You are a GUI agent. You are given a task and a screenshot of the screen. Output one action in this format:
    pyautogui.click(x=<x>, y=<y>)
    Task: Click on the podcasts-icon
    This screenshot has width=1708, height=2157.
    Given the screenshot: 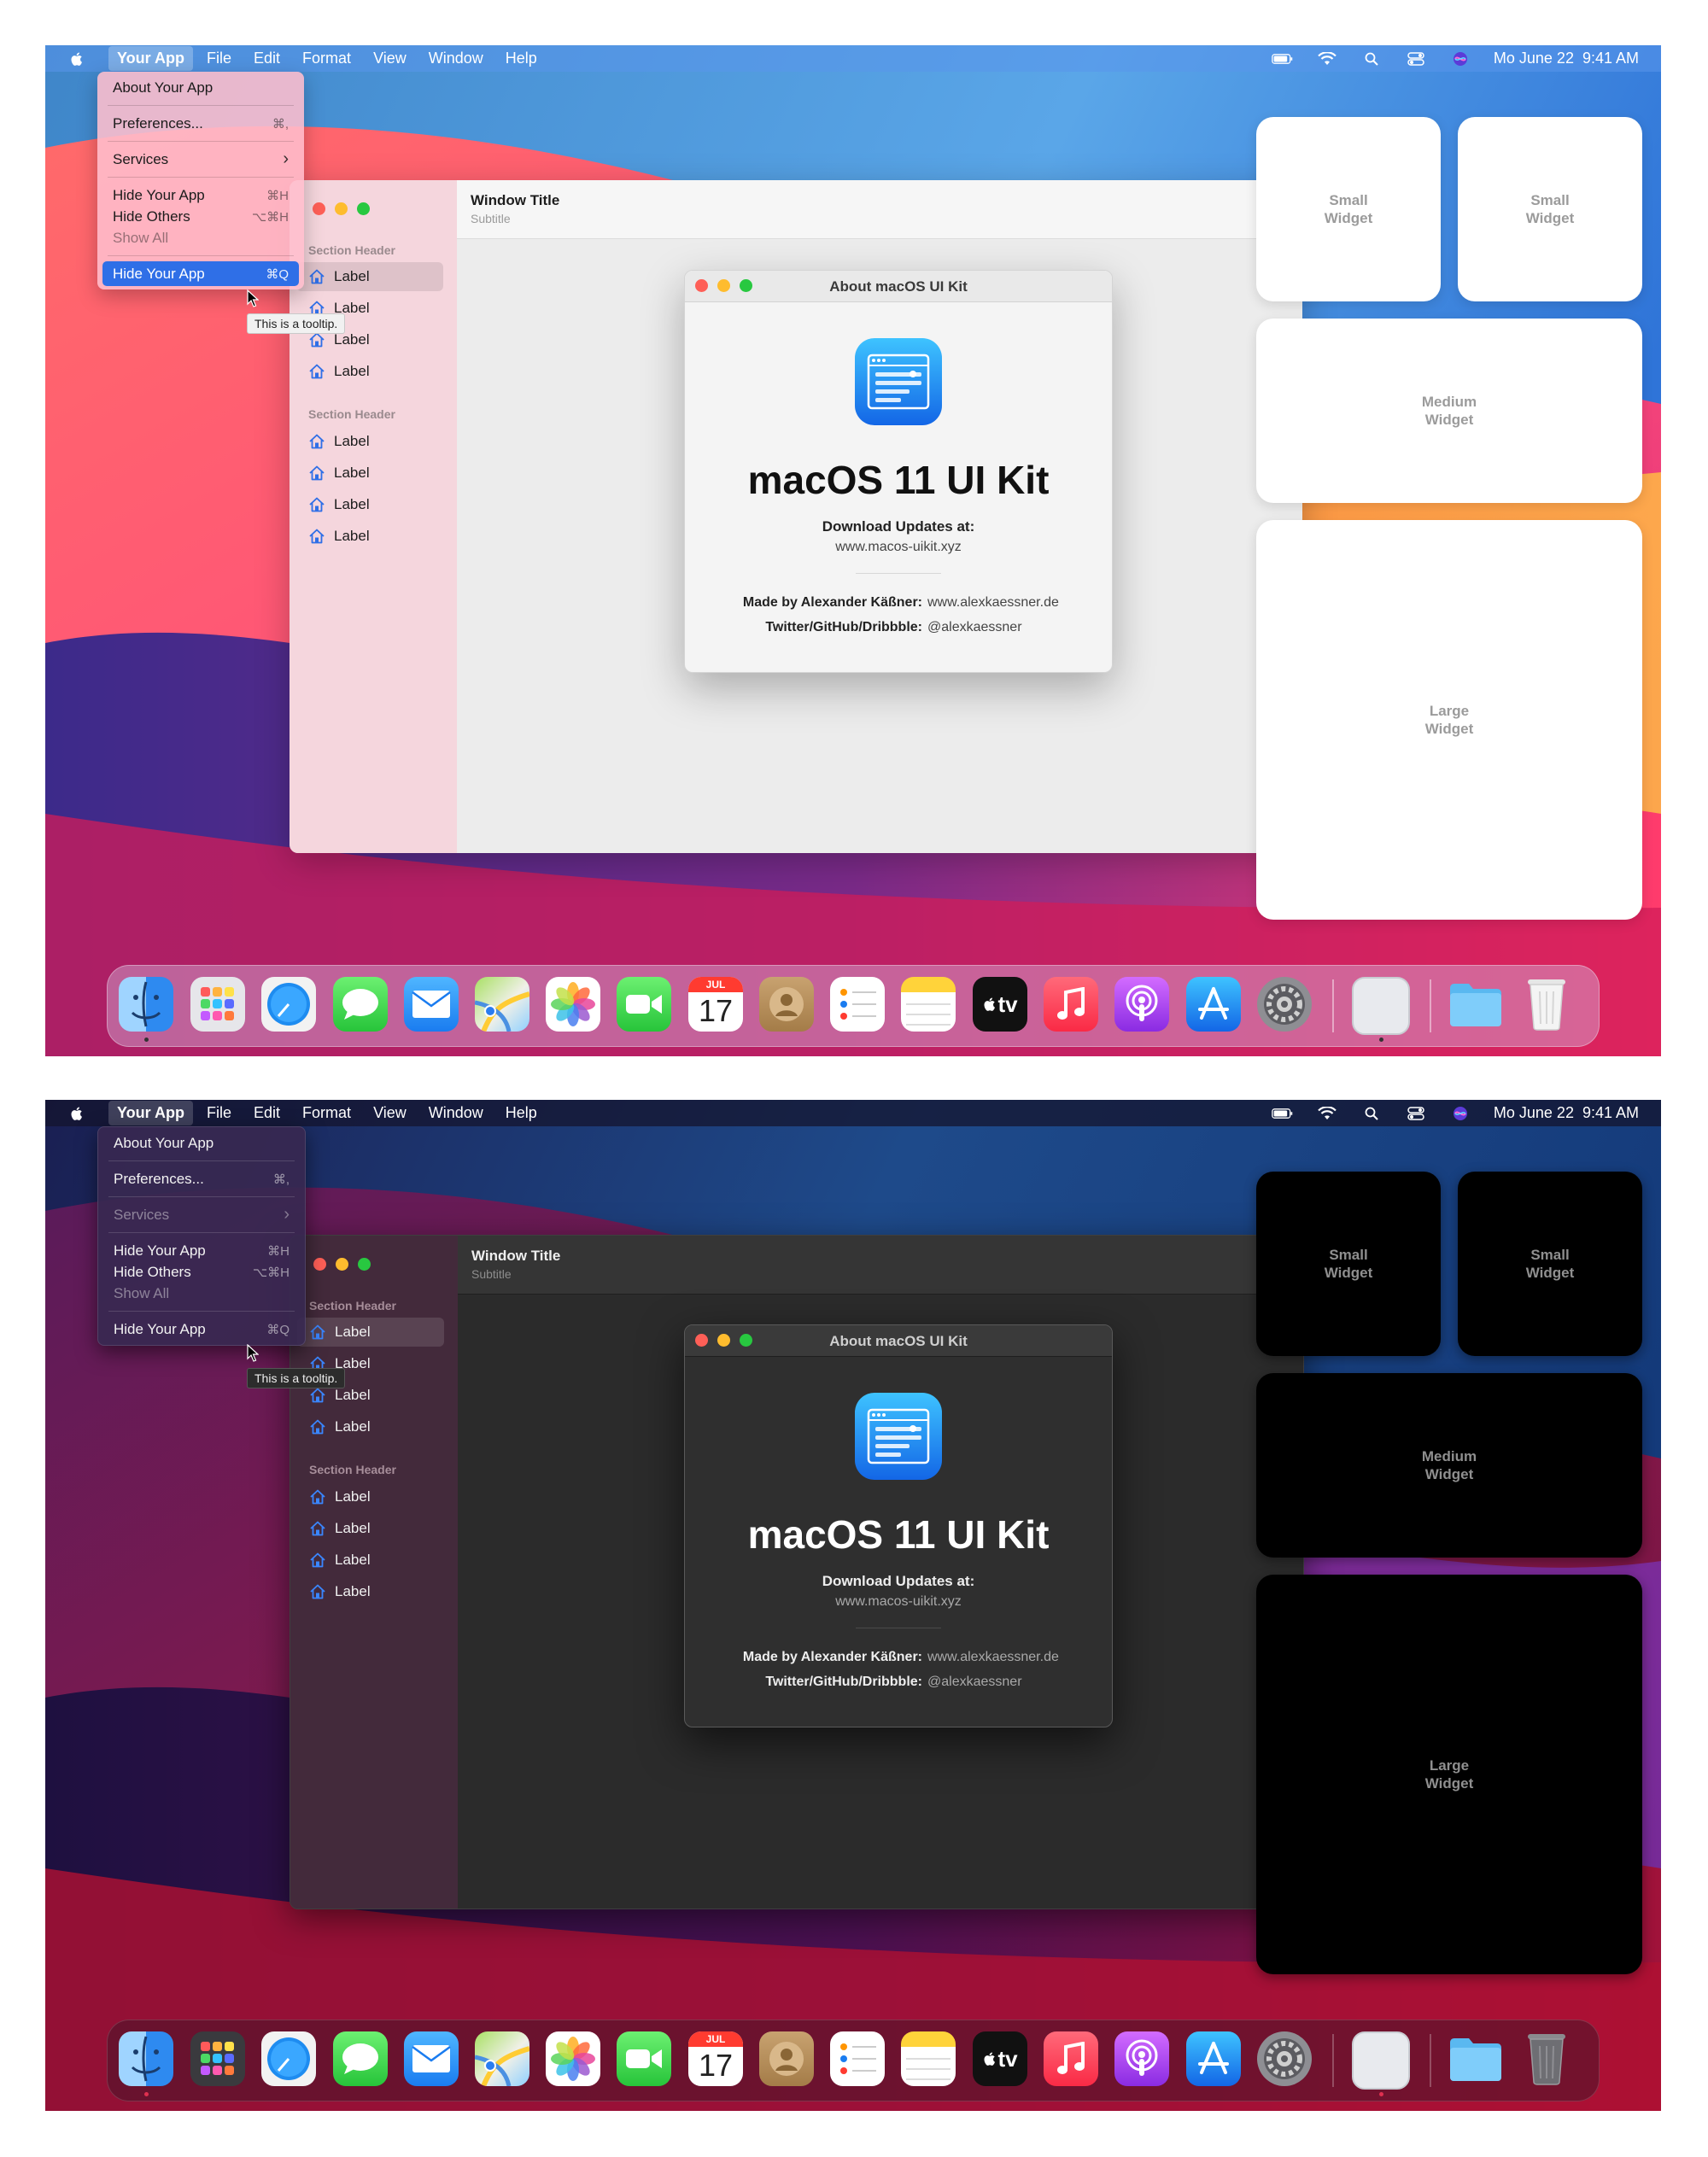 What is the action you would take?
    pyautogui.click(x=1141, y=1004)
    